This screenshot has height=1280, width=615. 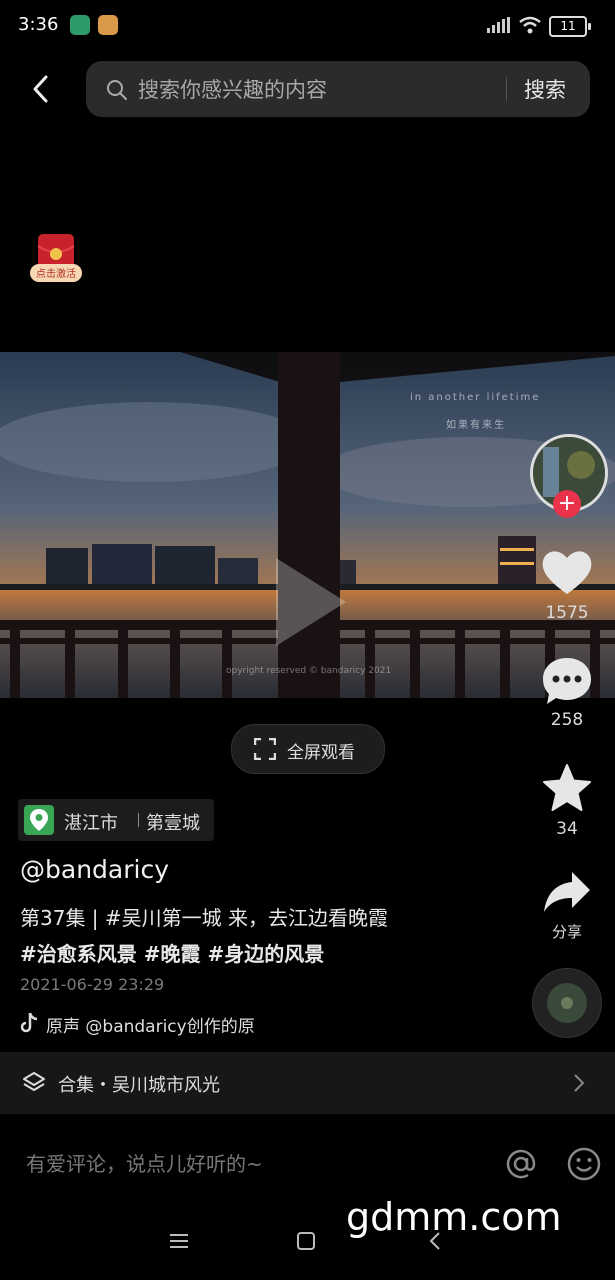 I want to click on collection-bar: 合集・吴川城市风光, so click(x=307, y=1083).